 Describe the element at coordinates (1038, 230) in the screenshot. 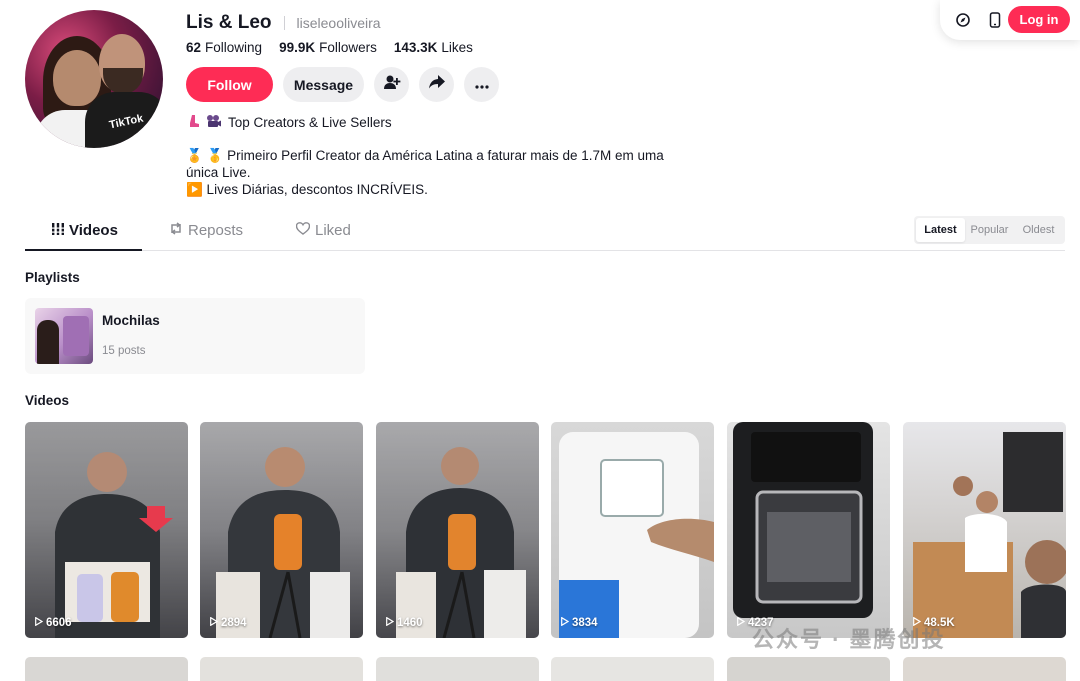

I see `sort-oldest: Oldest` at that location.